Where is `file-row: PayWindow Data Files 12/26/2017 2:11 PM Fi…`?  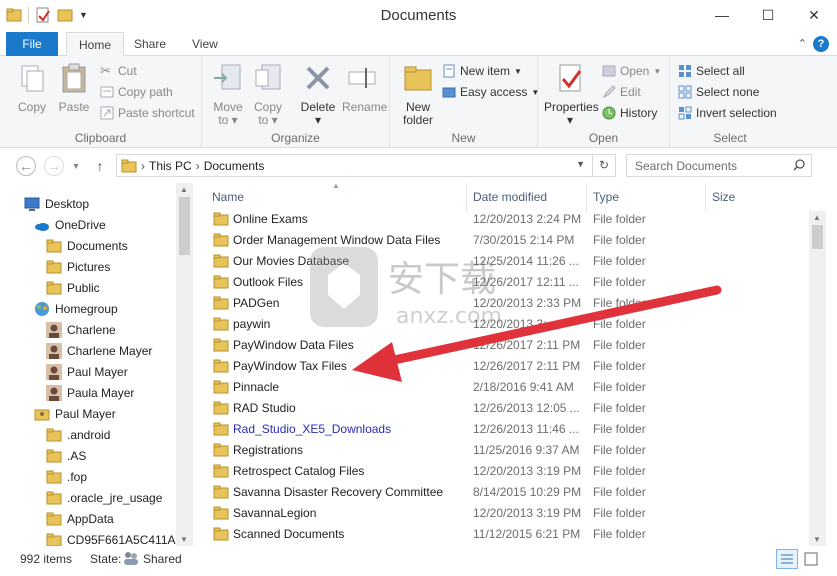 file-row: PayWindow Data Files 12/26/2017 2:11 PM Fi… is located at coordinates (509, 345).